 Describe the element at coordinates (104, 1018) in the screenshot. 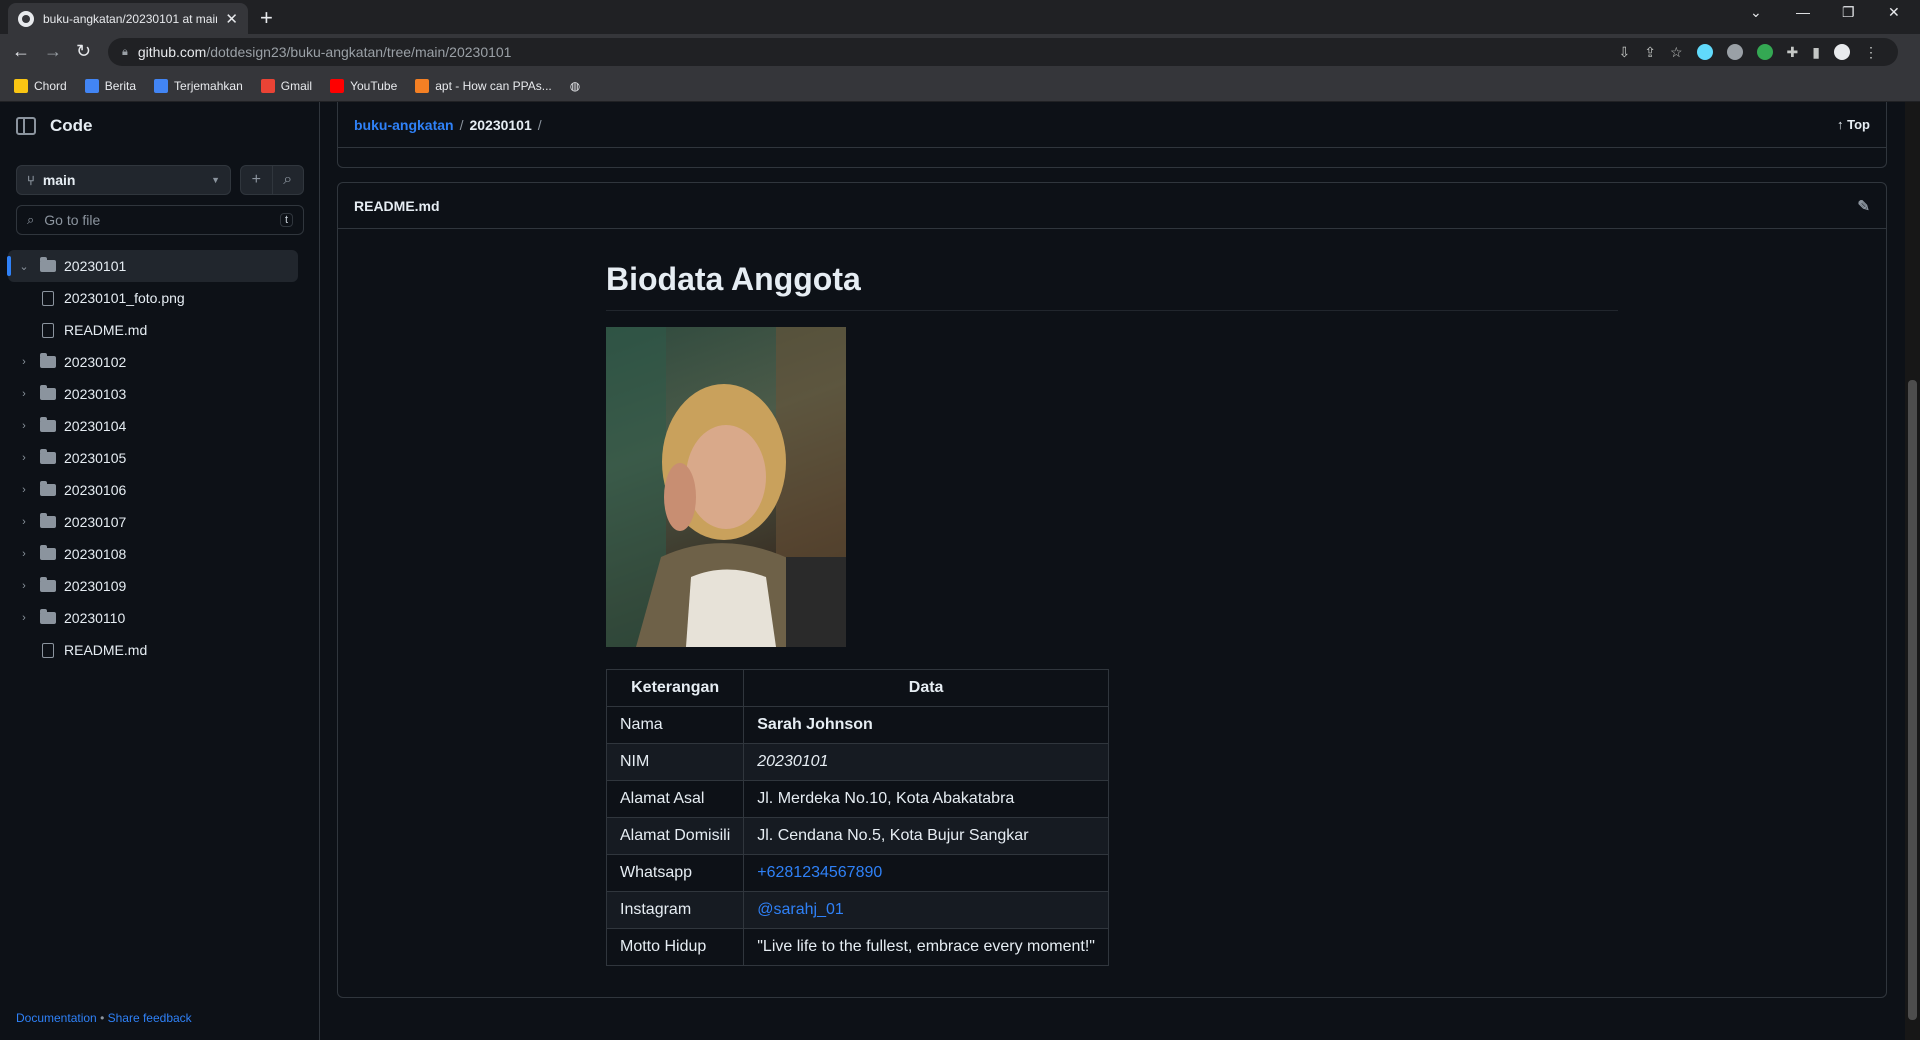

I see `sidebar-footer: Documentation • Share feedback` at that location.